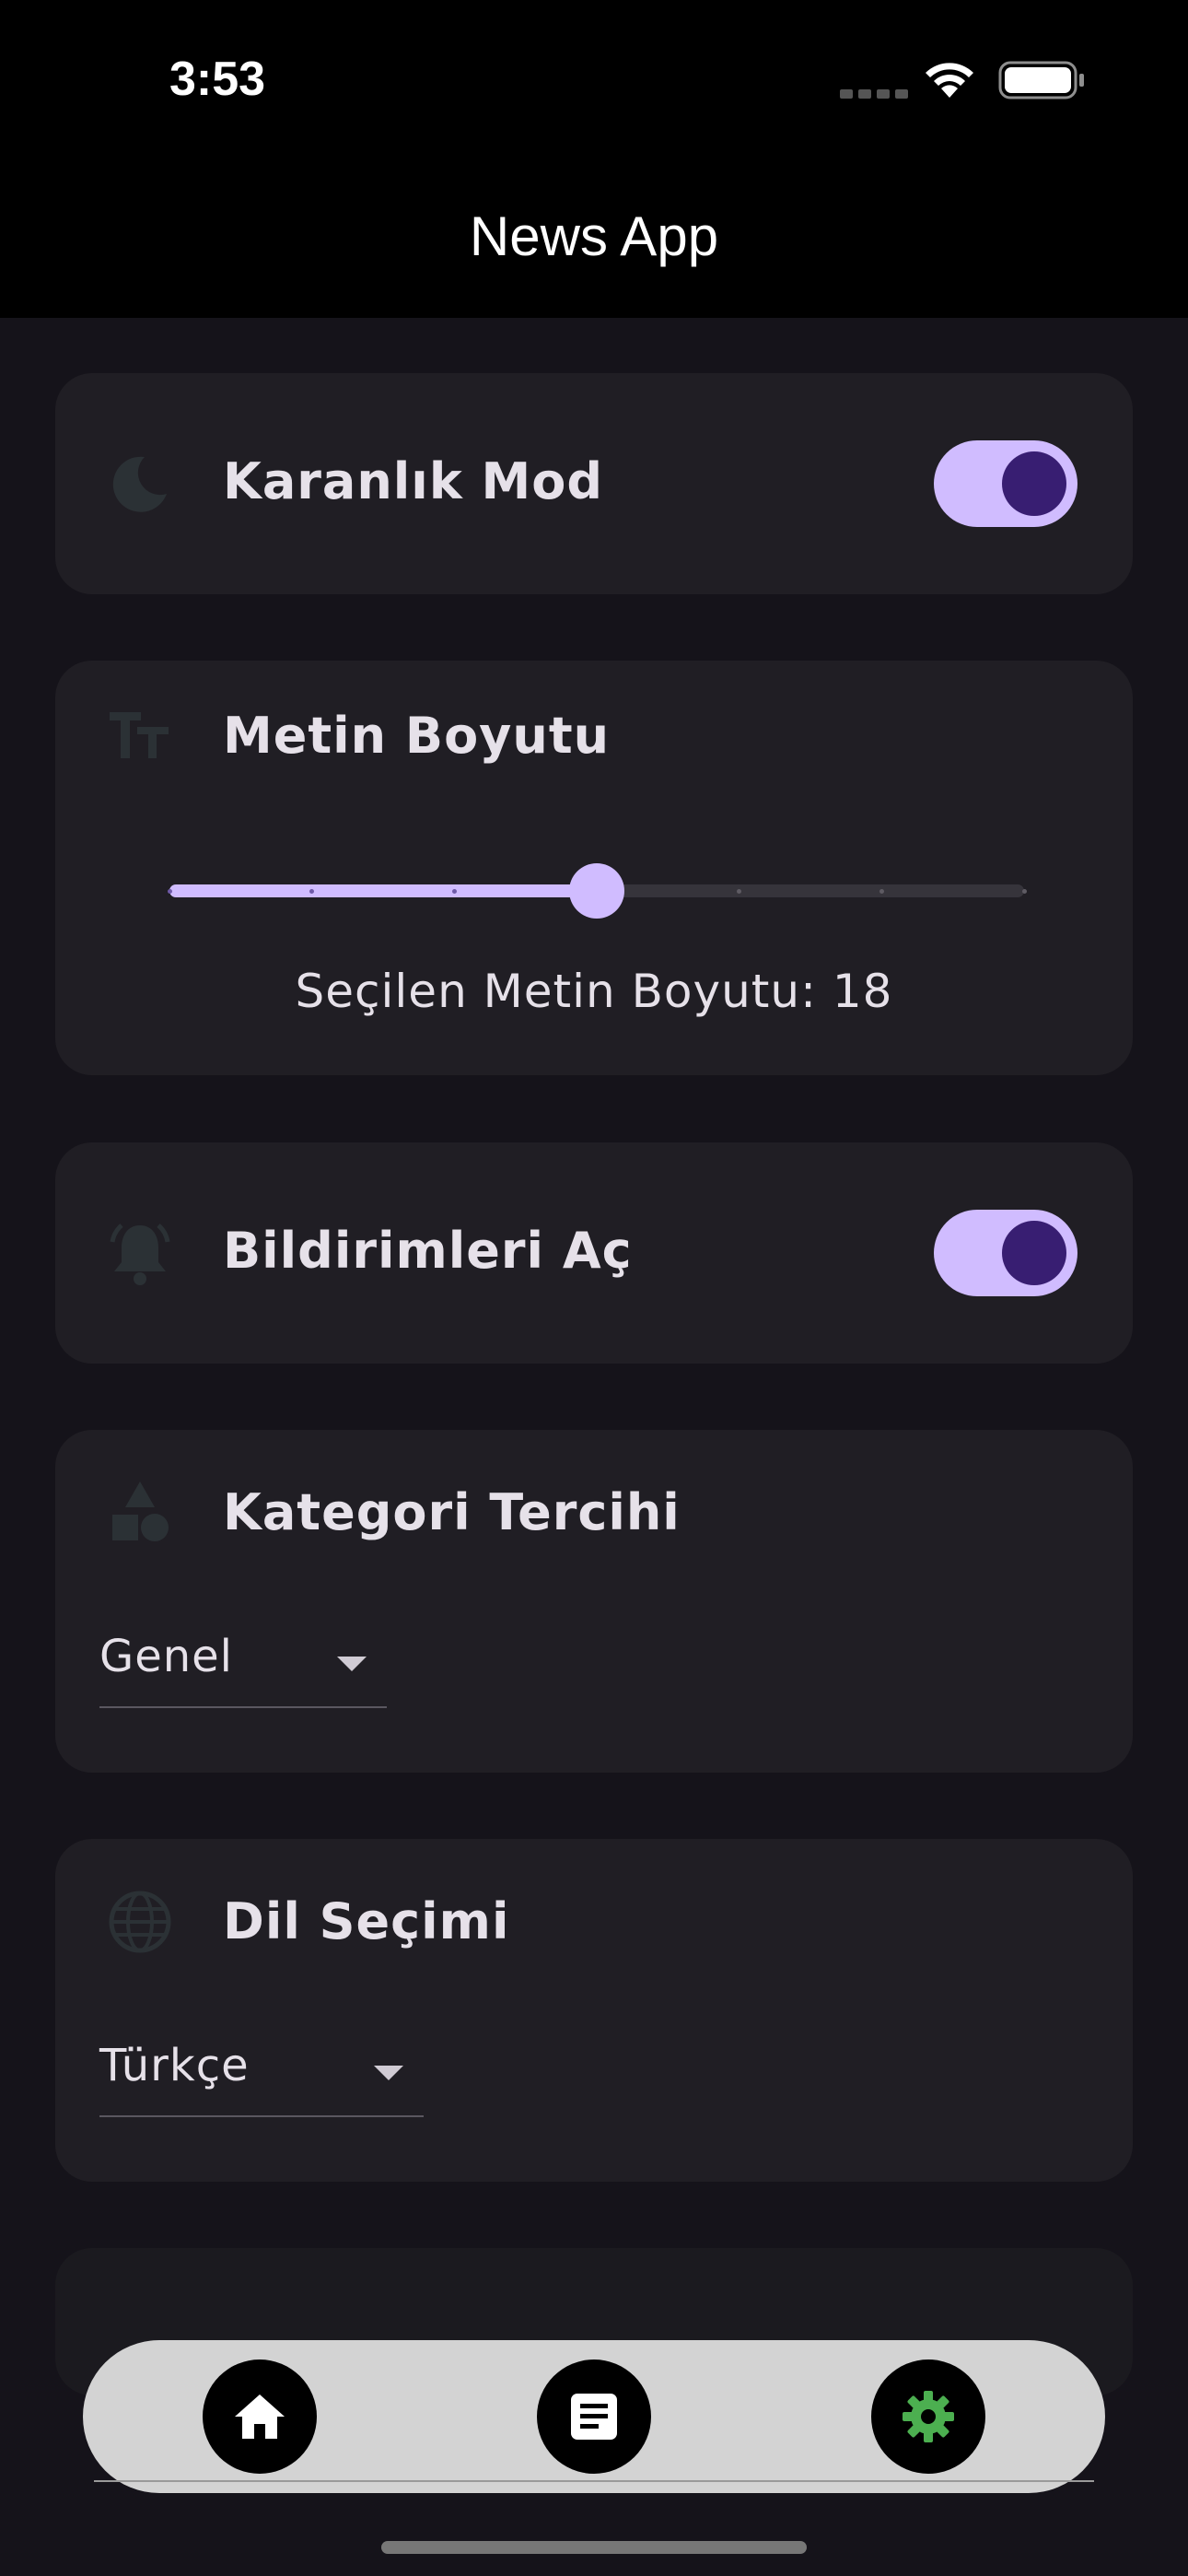 The image size is (1188, 2576). I want to click on app-title: News App, so click(594, 236).